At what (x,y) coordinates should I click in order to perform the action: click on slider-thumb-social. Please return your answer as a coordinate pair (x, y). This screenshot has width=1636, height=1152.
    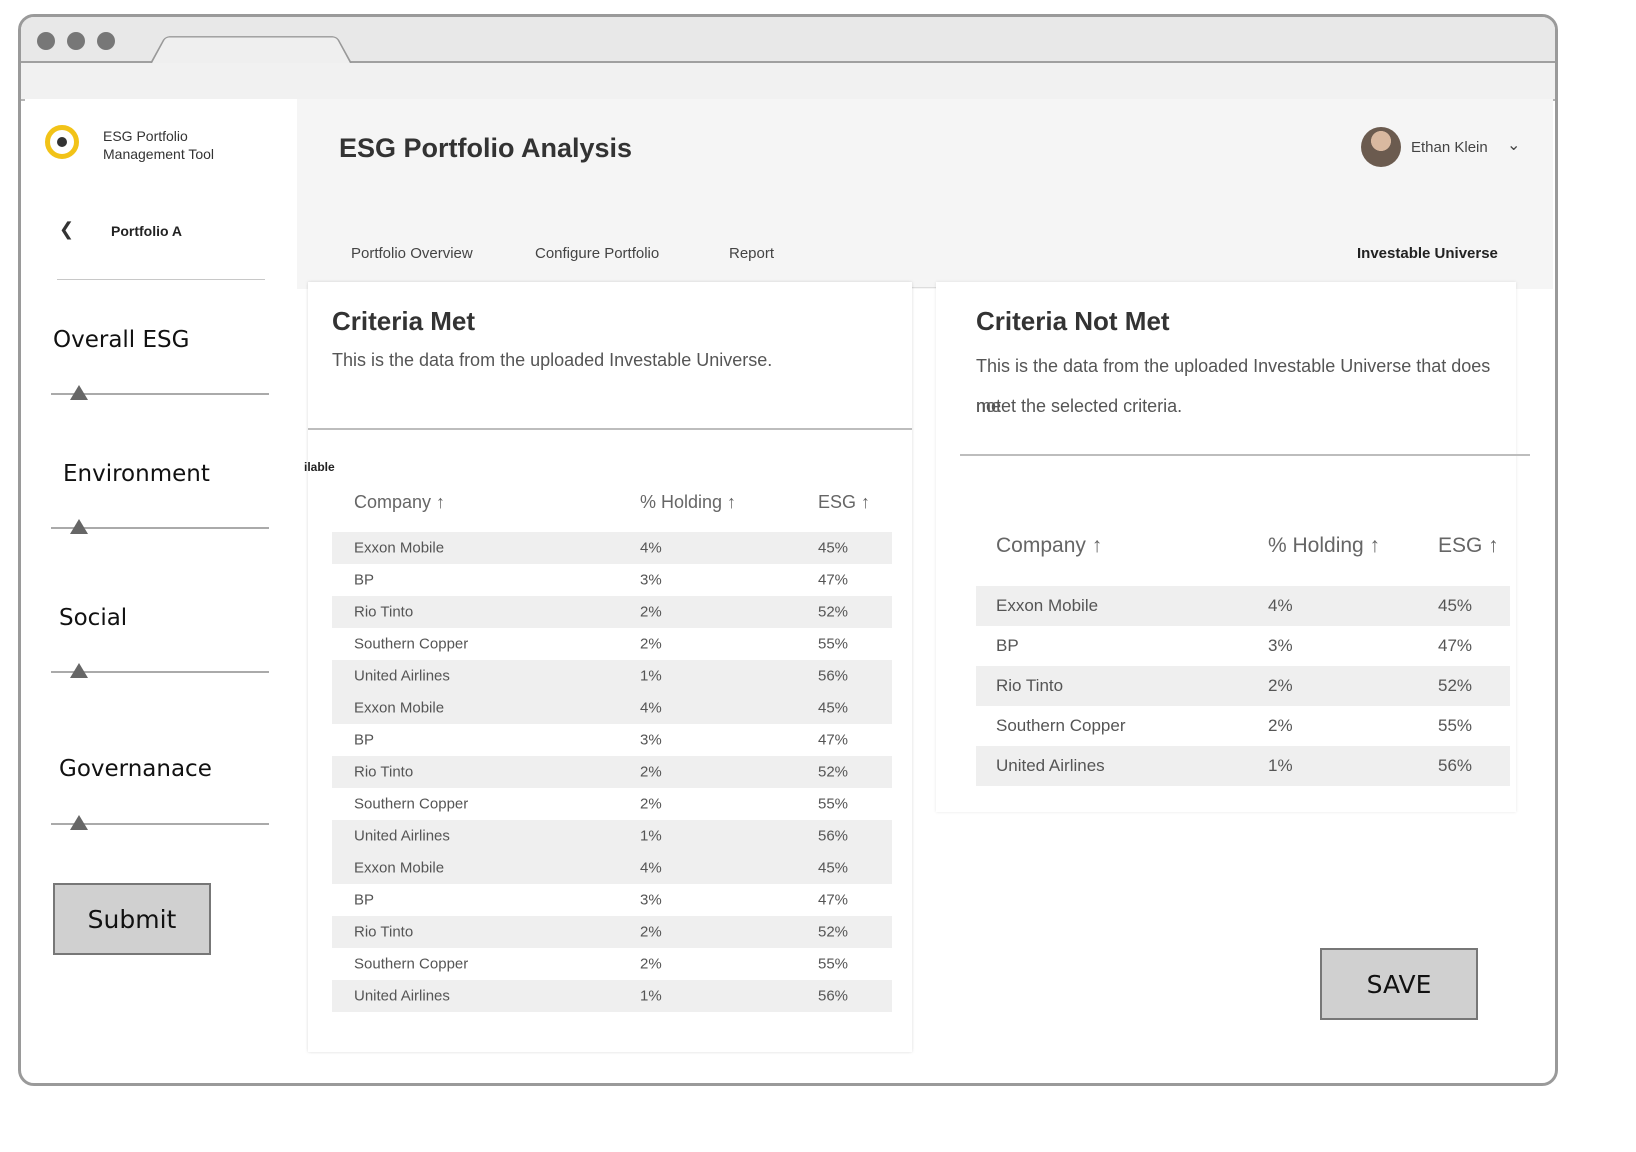
    Looking at the image, I should click on (79, 670).